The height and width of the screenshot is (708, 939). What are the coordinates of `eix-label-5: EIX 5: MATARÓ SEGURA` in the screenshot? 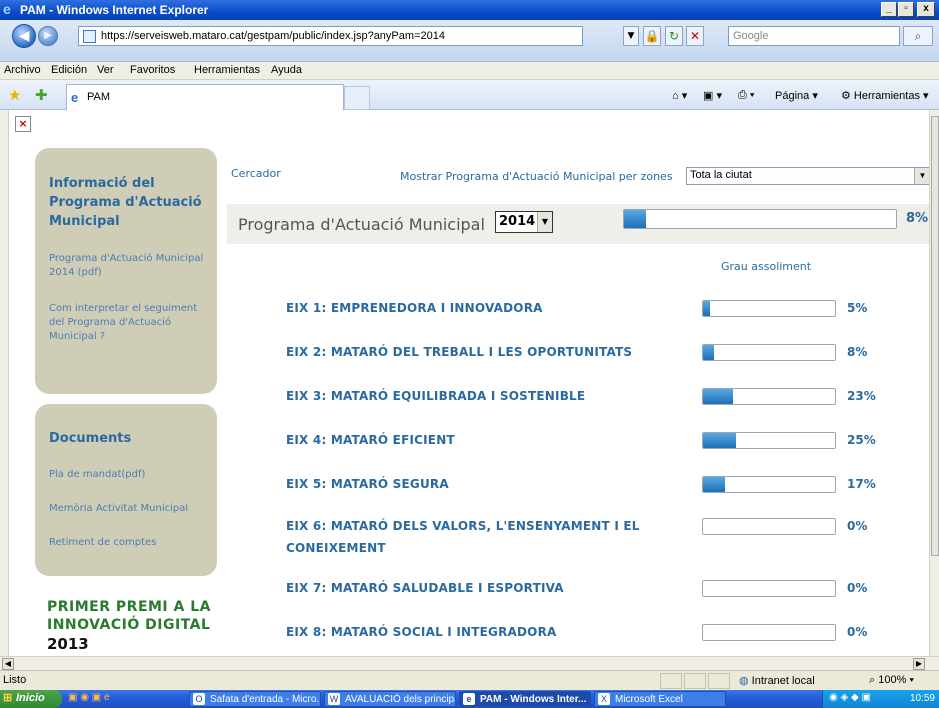 It's located at (481, 484).